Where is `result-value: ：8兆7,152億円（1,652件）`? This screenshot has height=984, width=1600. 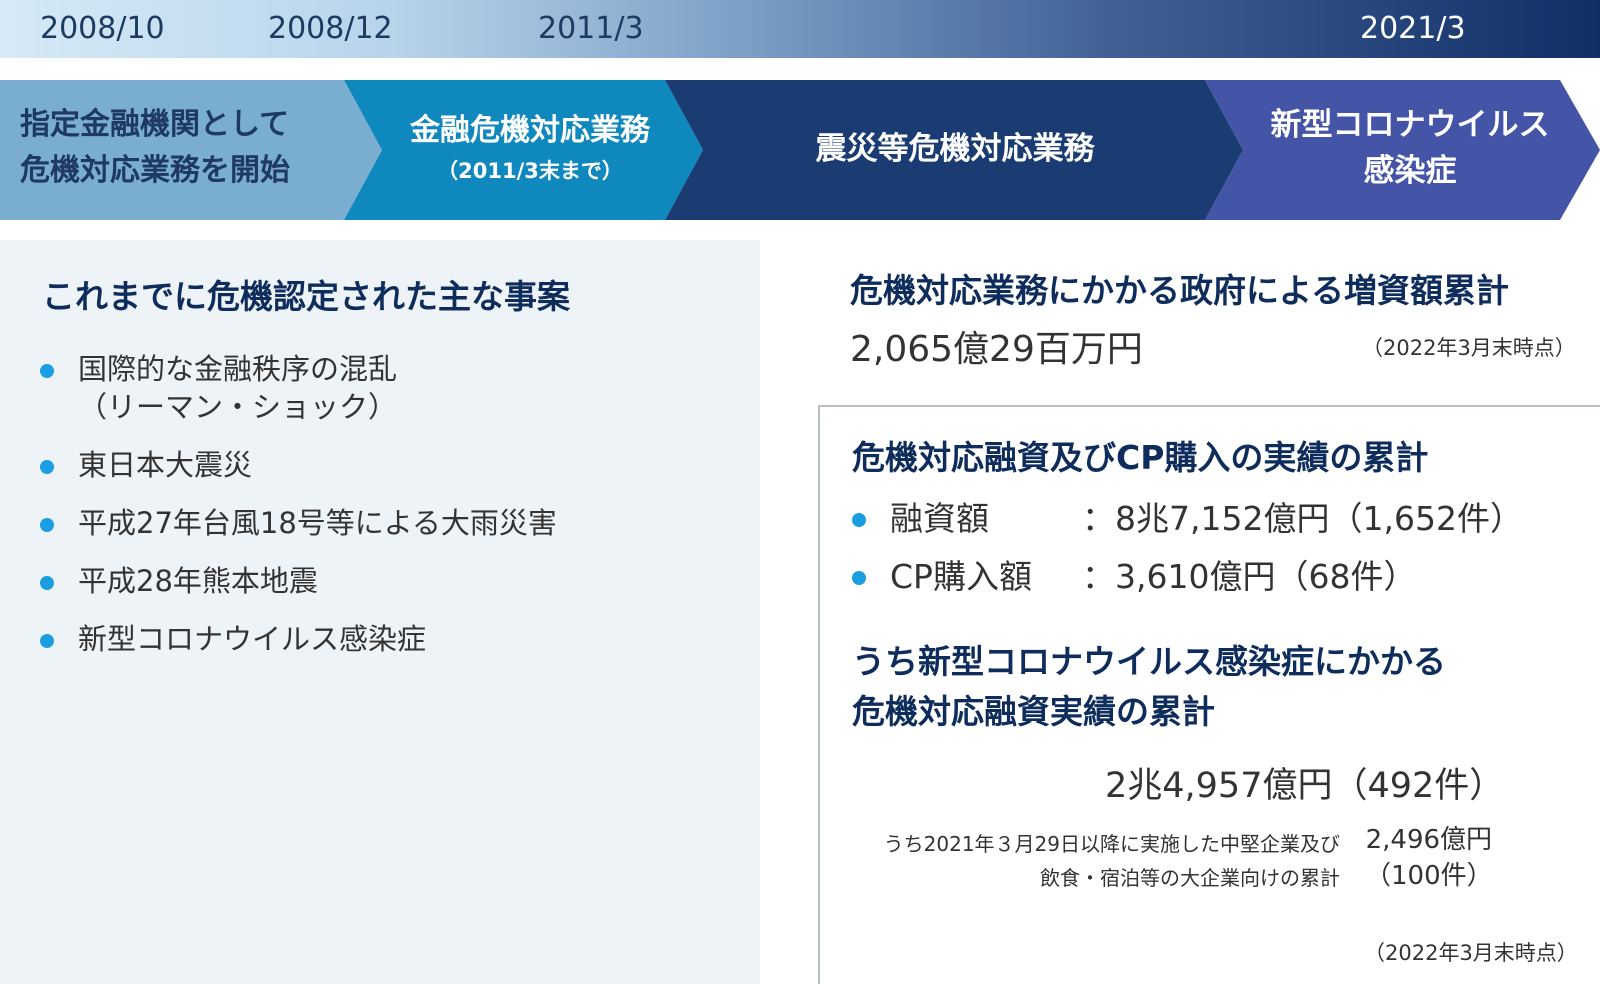
result-value: ：8兆7,152億円（1,652件） is located at coordinates (1302, 518).